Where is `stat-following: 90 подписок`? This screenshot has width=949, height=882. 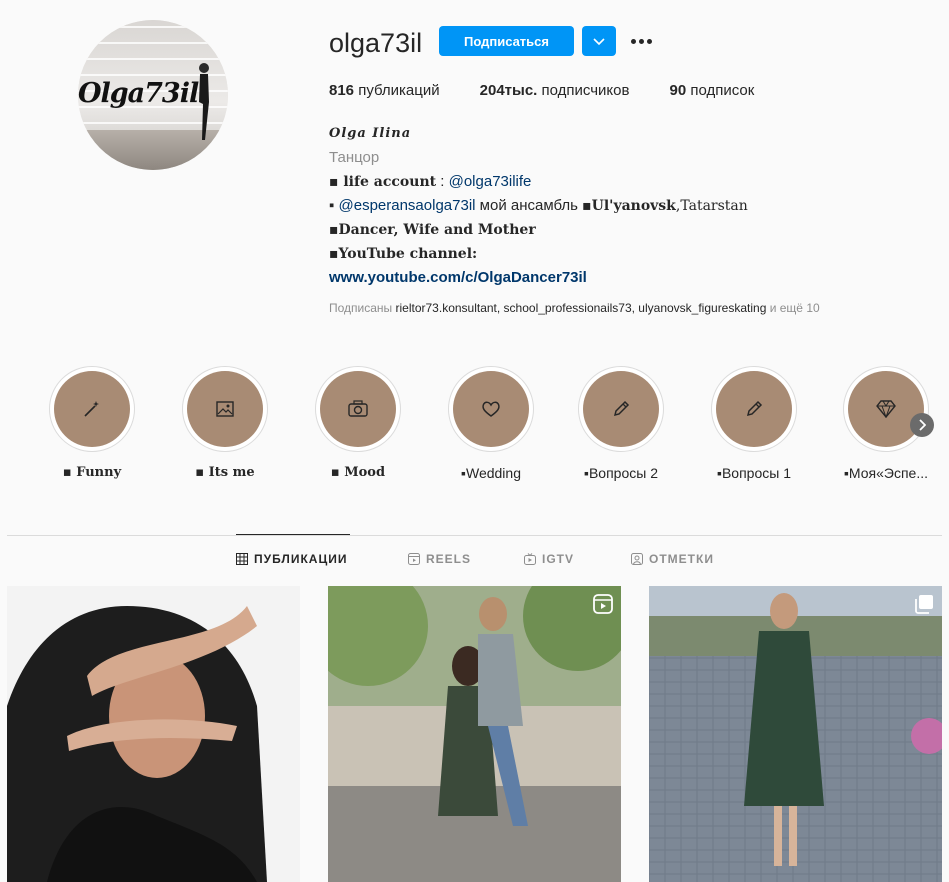
stat-following: 90 подписок is located at coordinates (711, 90).